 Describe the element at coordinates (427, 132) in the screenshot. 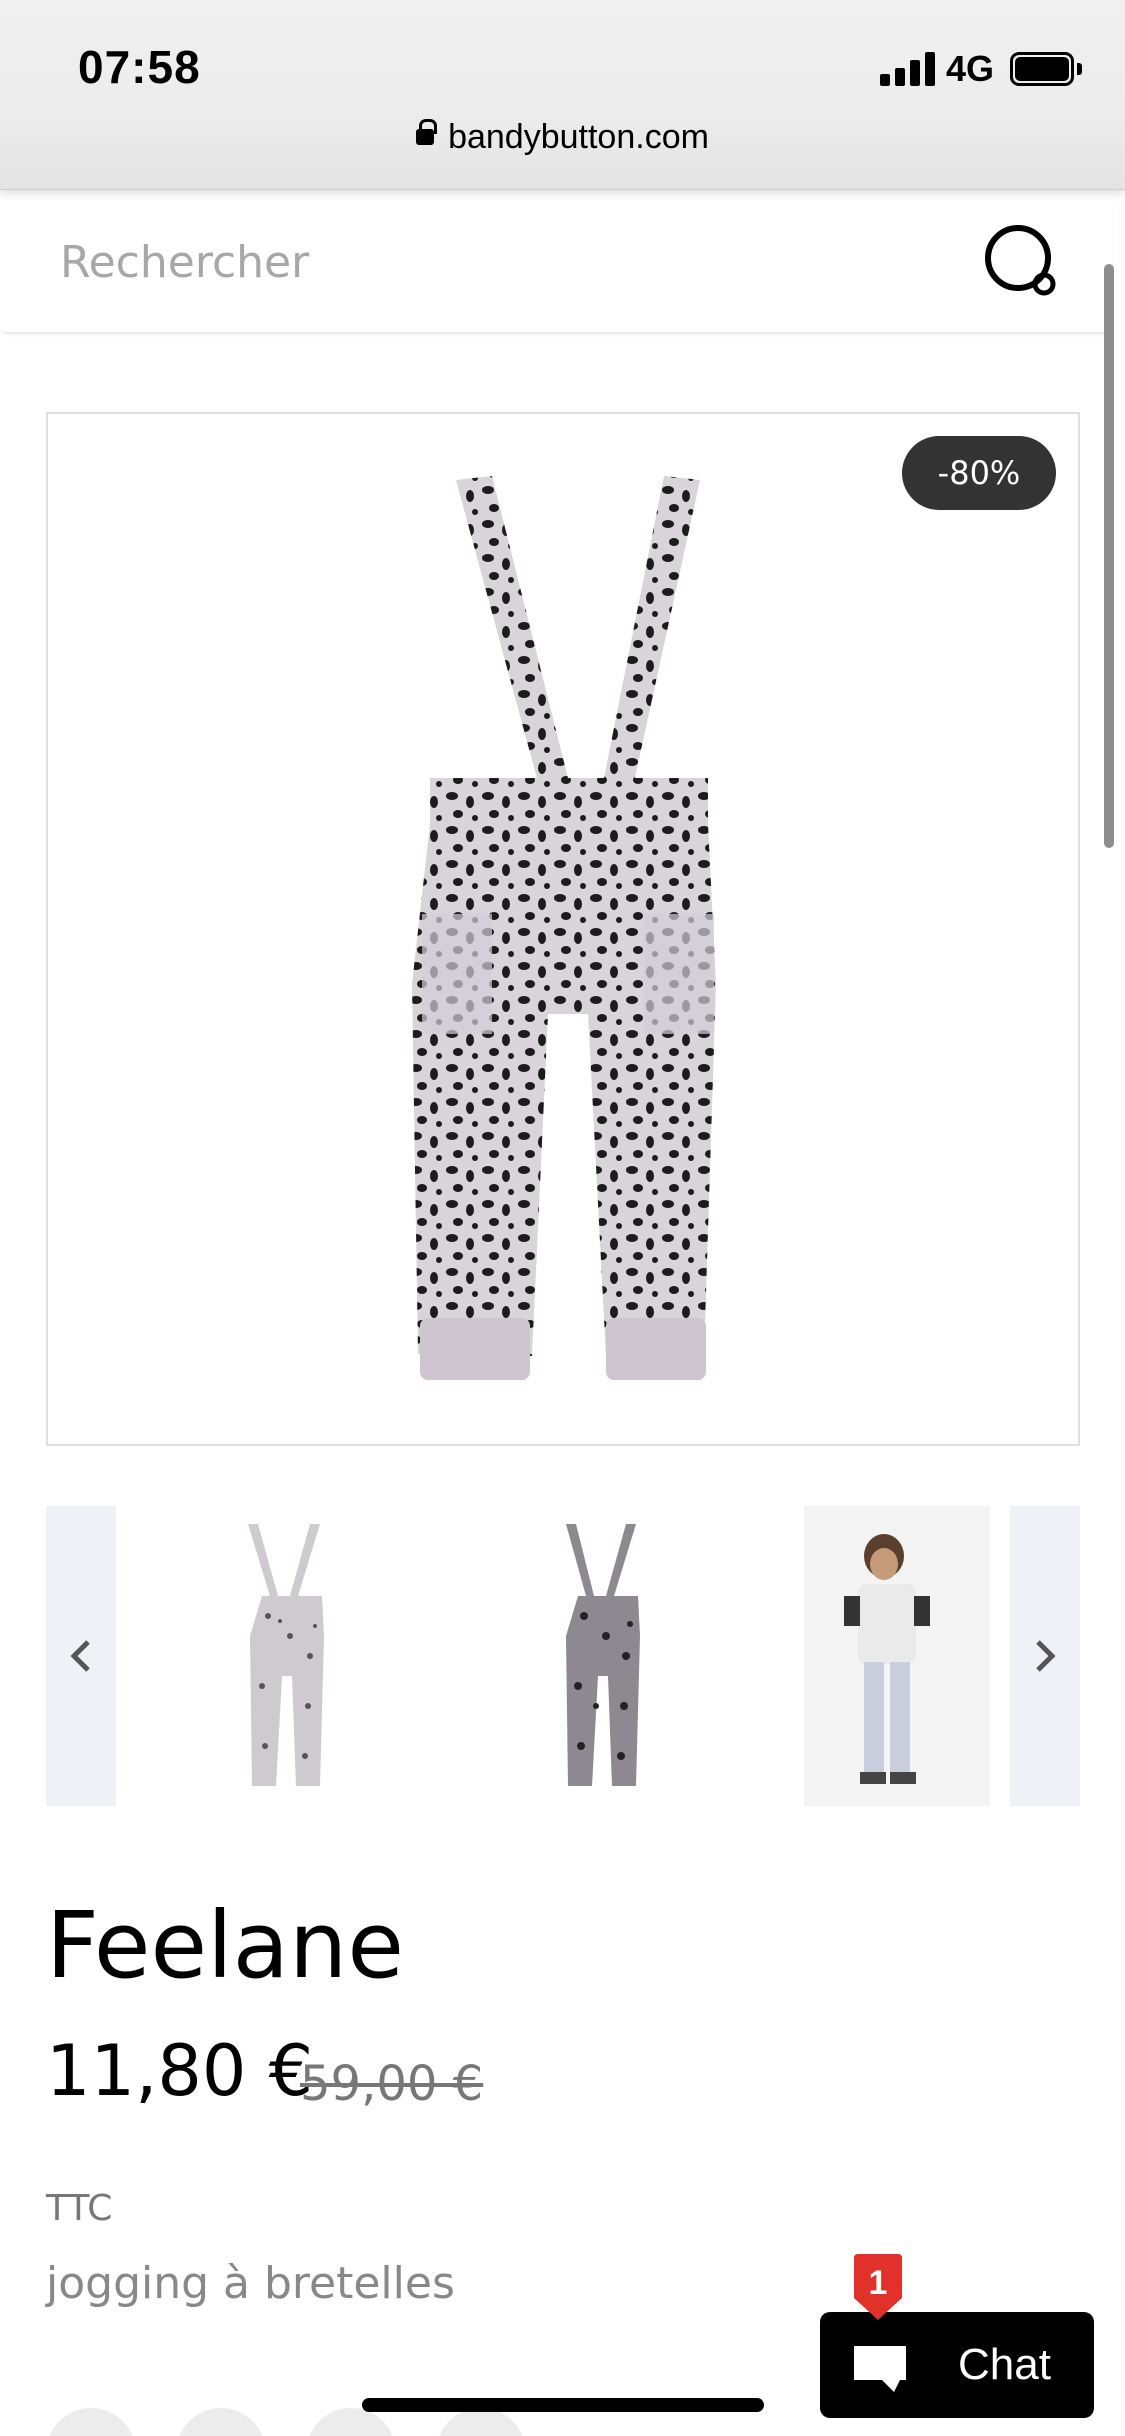

I see `lock-icon` at that location.